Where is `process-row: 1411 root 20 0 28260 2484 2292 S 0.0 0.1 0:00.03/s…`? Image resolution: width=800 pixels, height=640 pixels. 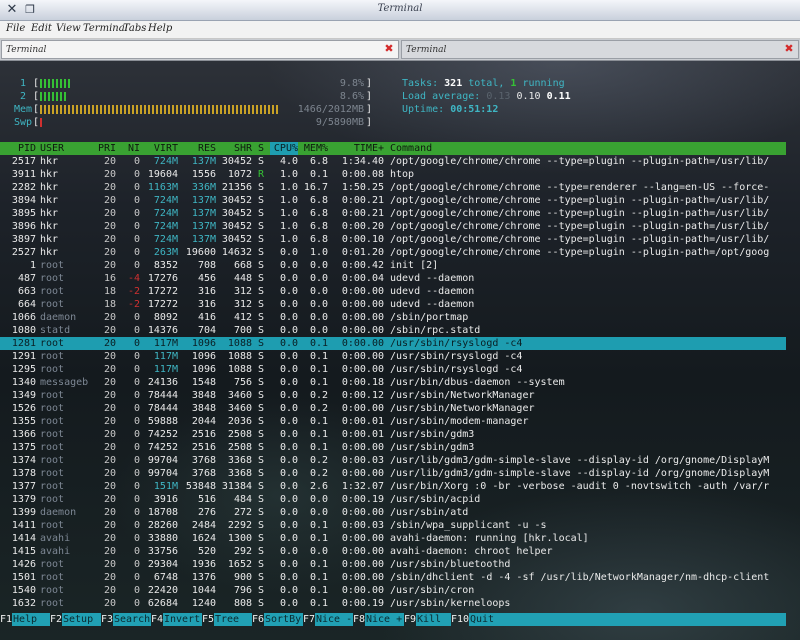
process-row: 1411 root 20 0 28260 2484 2292 S 0.0 0.1 0:00.03/s… is located at coordinates (393, 525).